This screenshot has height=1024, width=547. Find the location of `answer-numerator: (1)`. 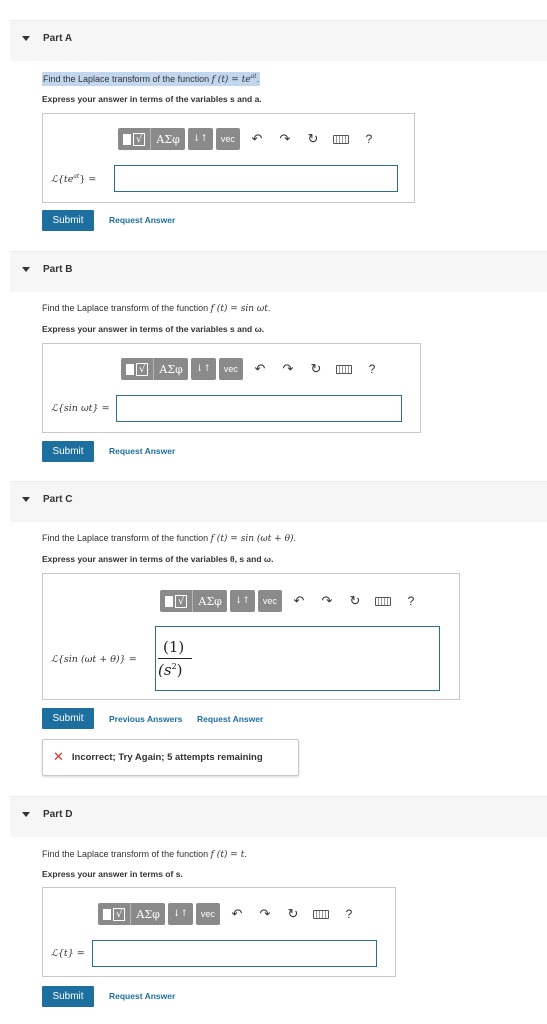

answer-numerator: (1) is located at coordinates (174, 647).